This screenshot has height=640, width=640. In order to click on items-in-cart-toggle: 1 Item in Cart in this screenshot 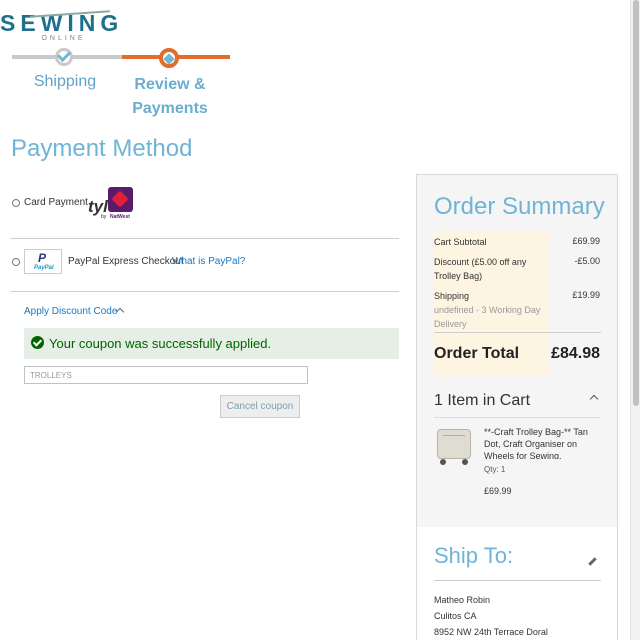, I will do `click(482, 401)`.